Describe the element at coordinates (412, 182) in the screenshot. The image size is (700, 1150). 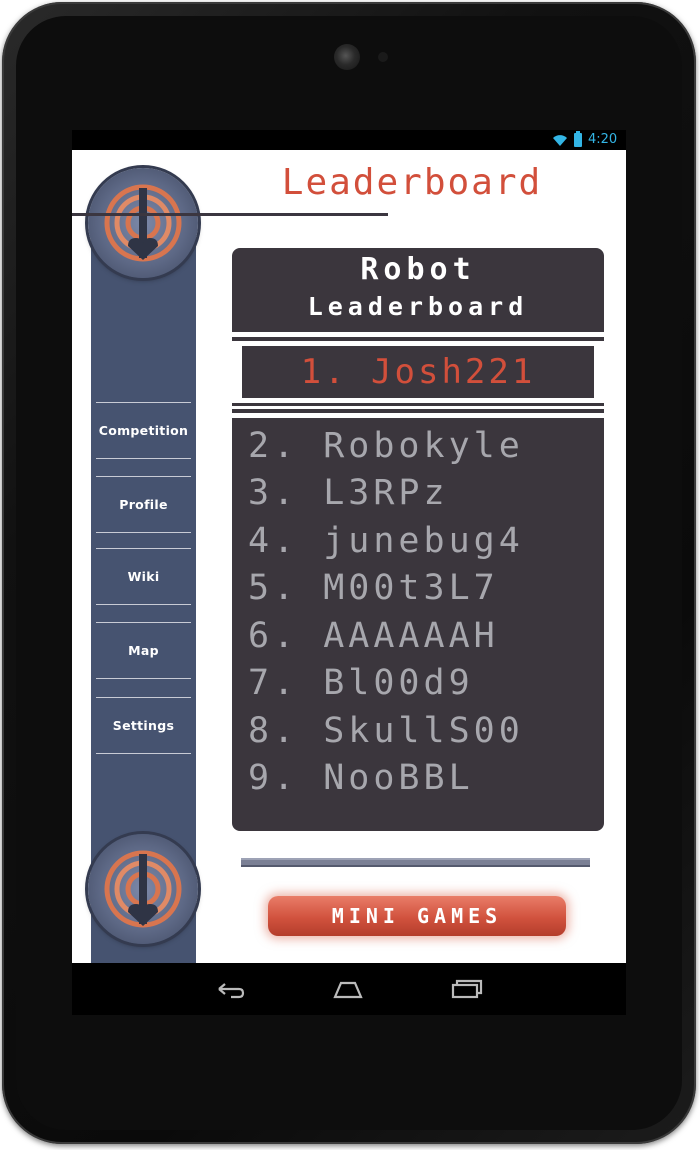
I see `page-title: Leaderboard` at that location.